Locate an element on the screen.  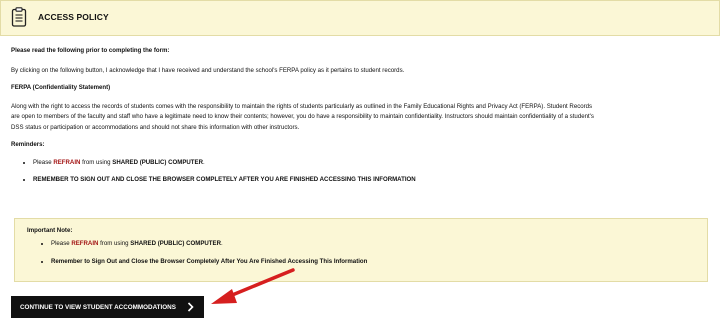
continue-to-accommodations-button: CONTINUE TO VIEW STUDENT ACCOMMODATIONS is located at coordinates (107, 307).